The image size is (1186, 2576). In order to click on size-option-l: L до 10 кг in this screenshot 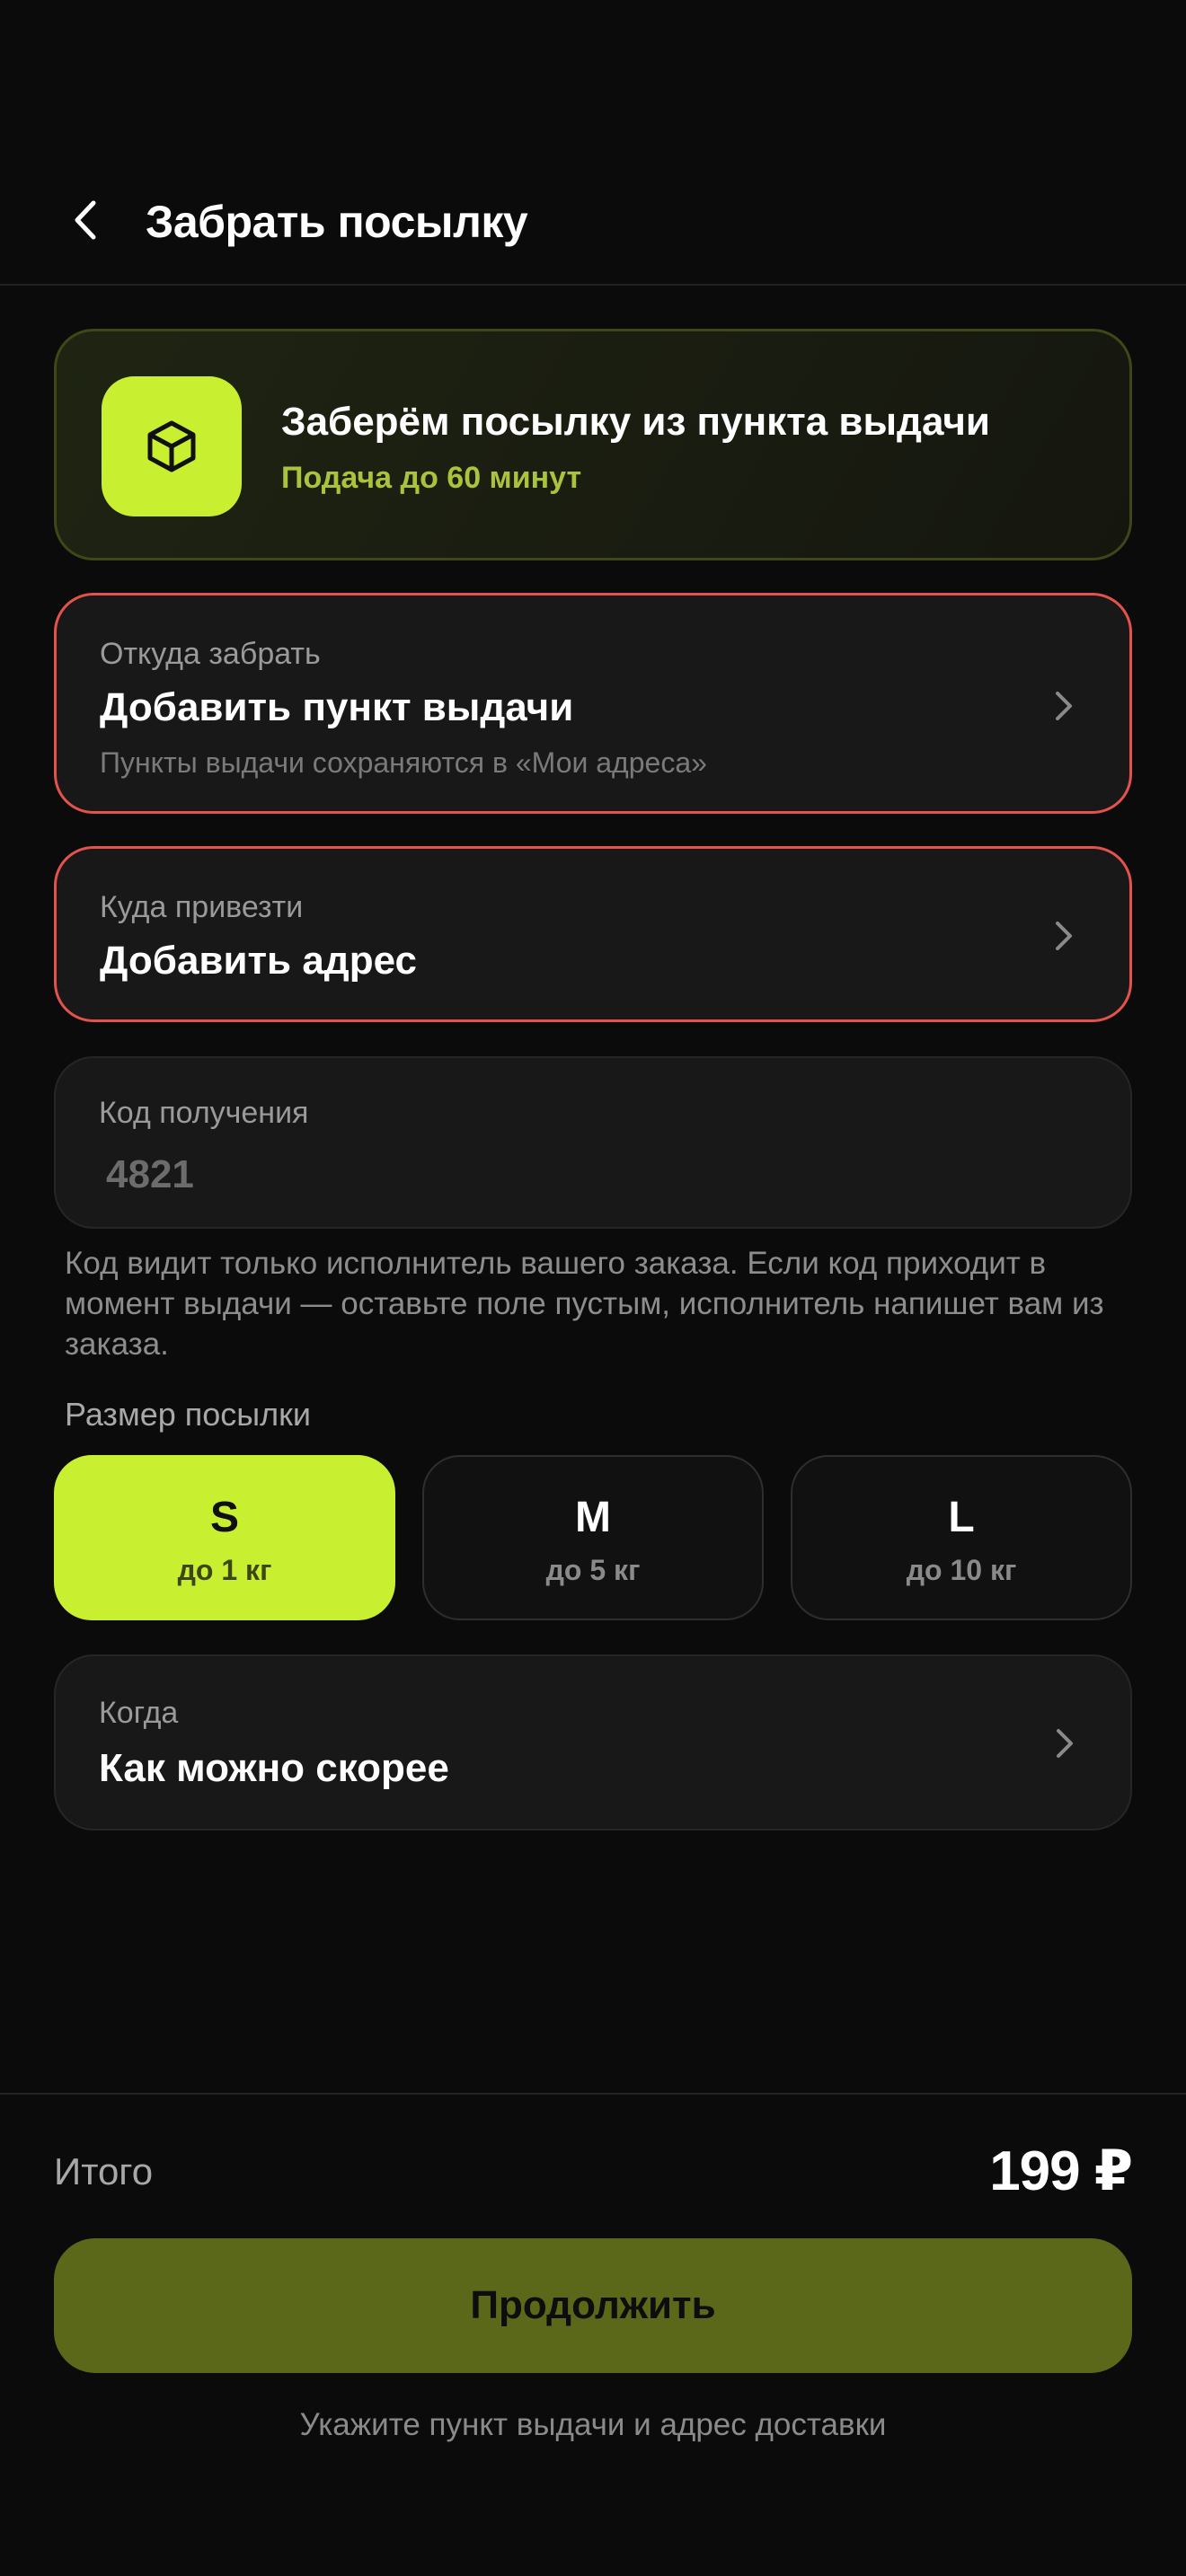, I will do `click(961, 1537)`.